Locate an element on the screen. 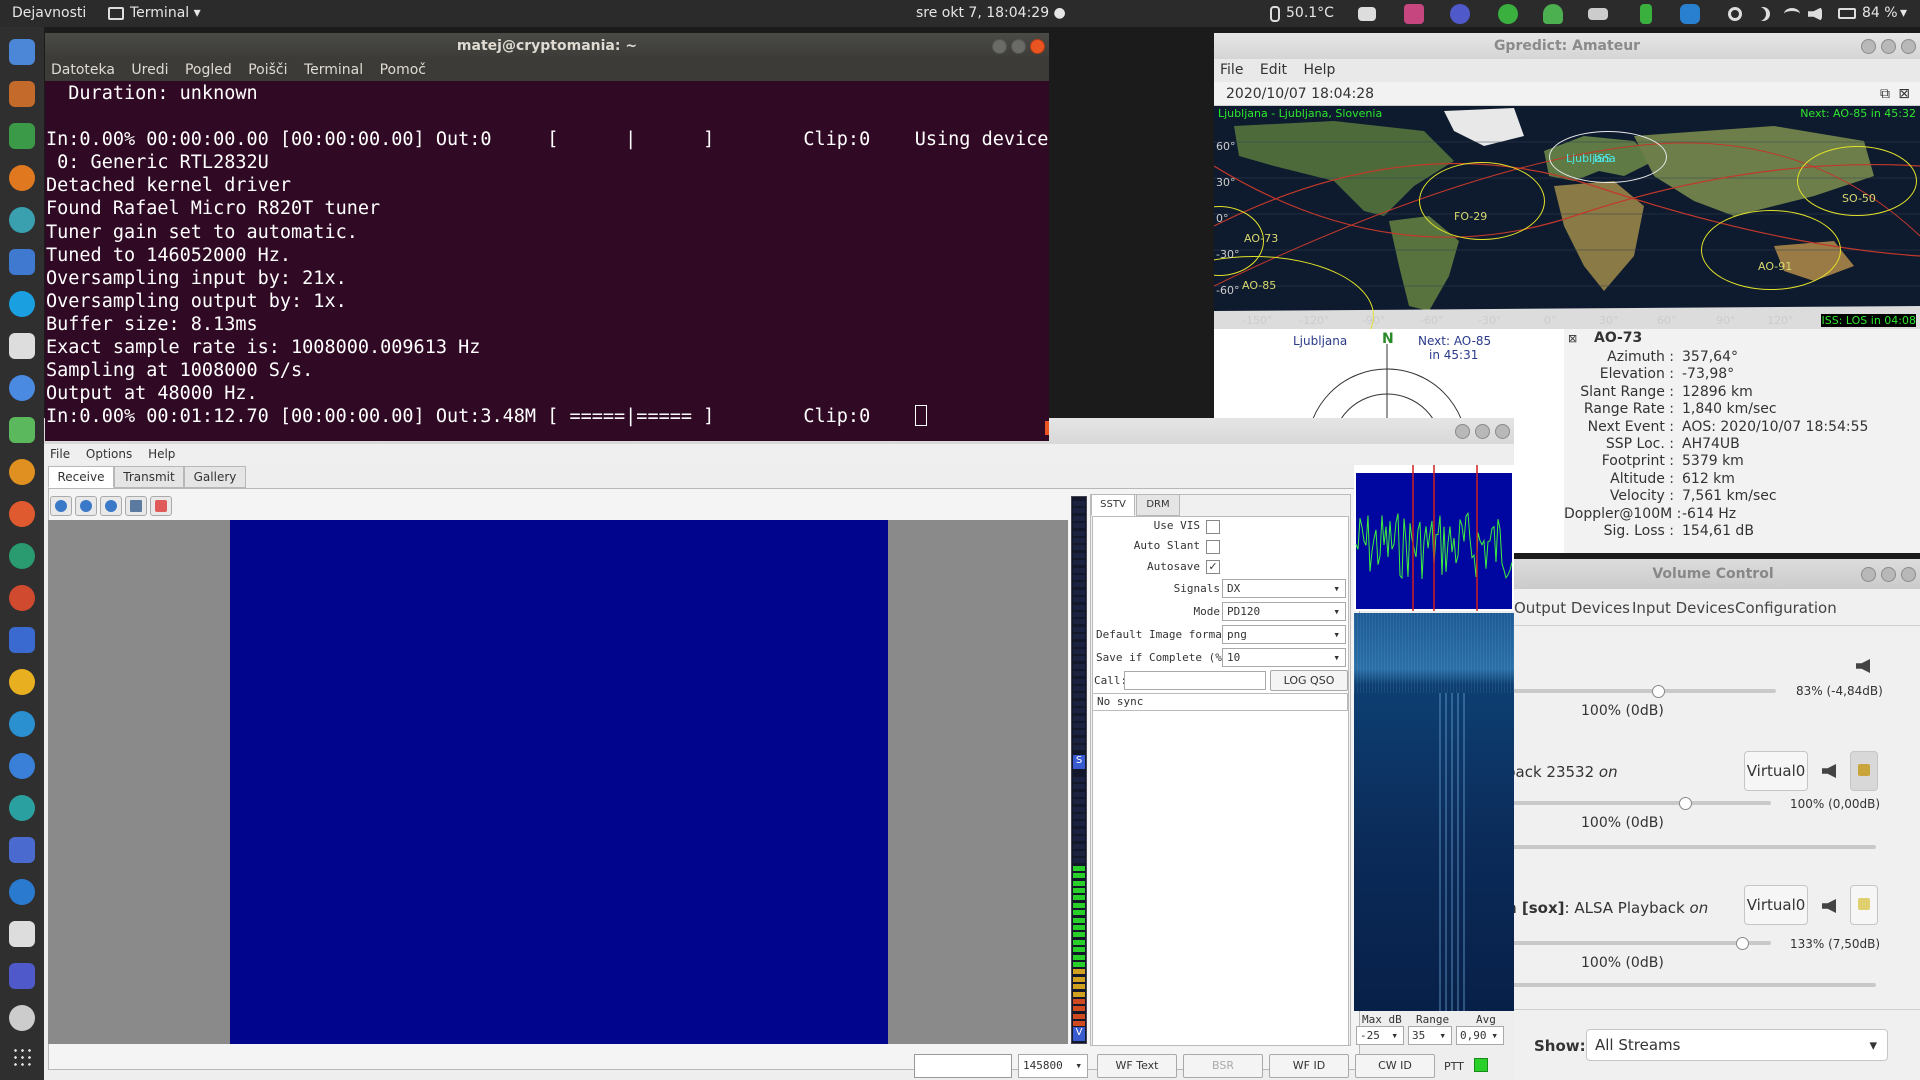 The width and height of the screenshot is (1920, 1080). save-button is located at coordinates (136, 506).